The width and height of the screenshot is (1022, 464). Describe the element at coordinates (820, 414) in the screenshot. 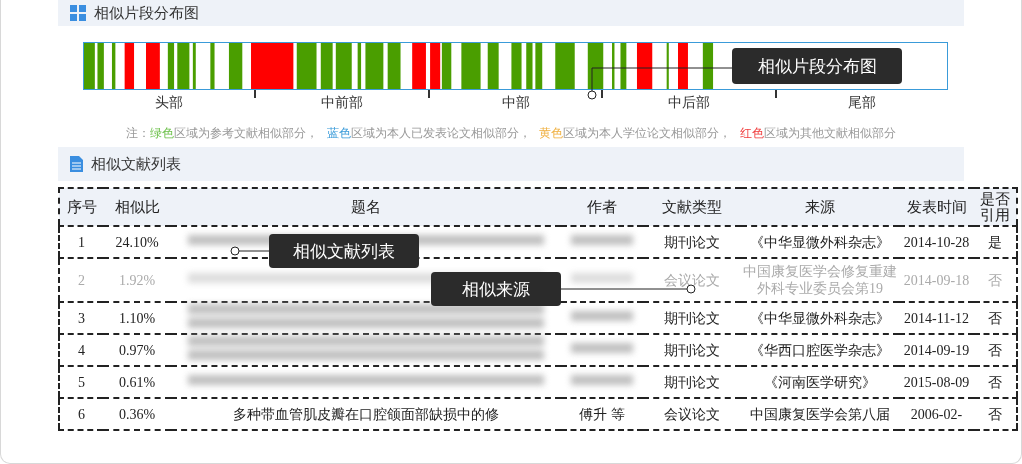

I see `table-cell: 中国康复医学会第八届` at that location.